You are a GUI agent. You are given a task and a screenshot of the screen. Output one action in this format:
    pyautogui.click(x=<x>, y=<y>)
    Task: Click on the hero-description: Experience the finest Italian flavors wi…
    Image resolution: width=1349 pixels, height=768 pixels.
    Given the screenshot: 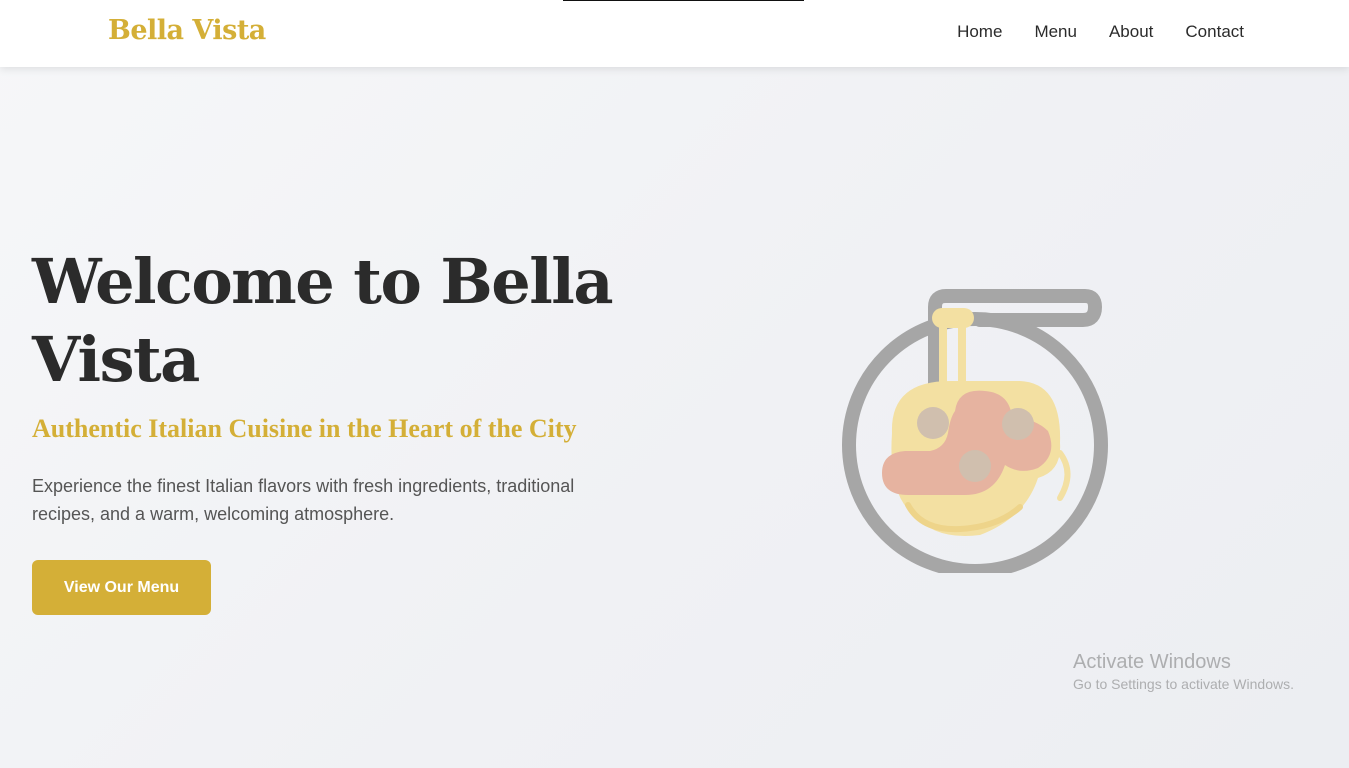 What is the action you would take?
    pyautogui.click(x=303, y=500)
    